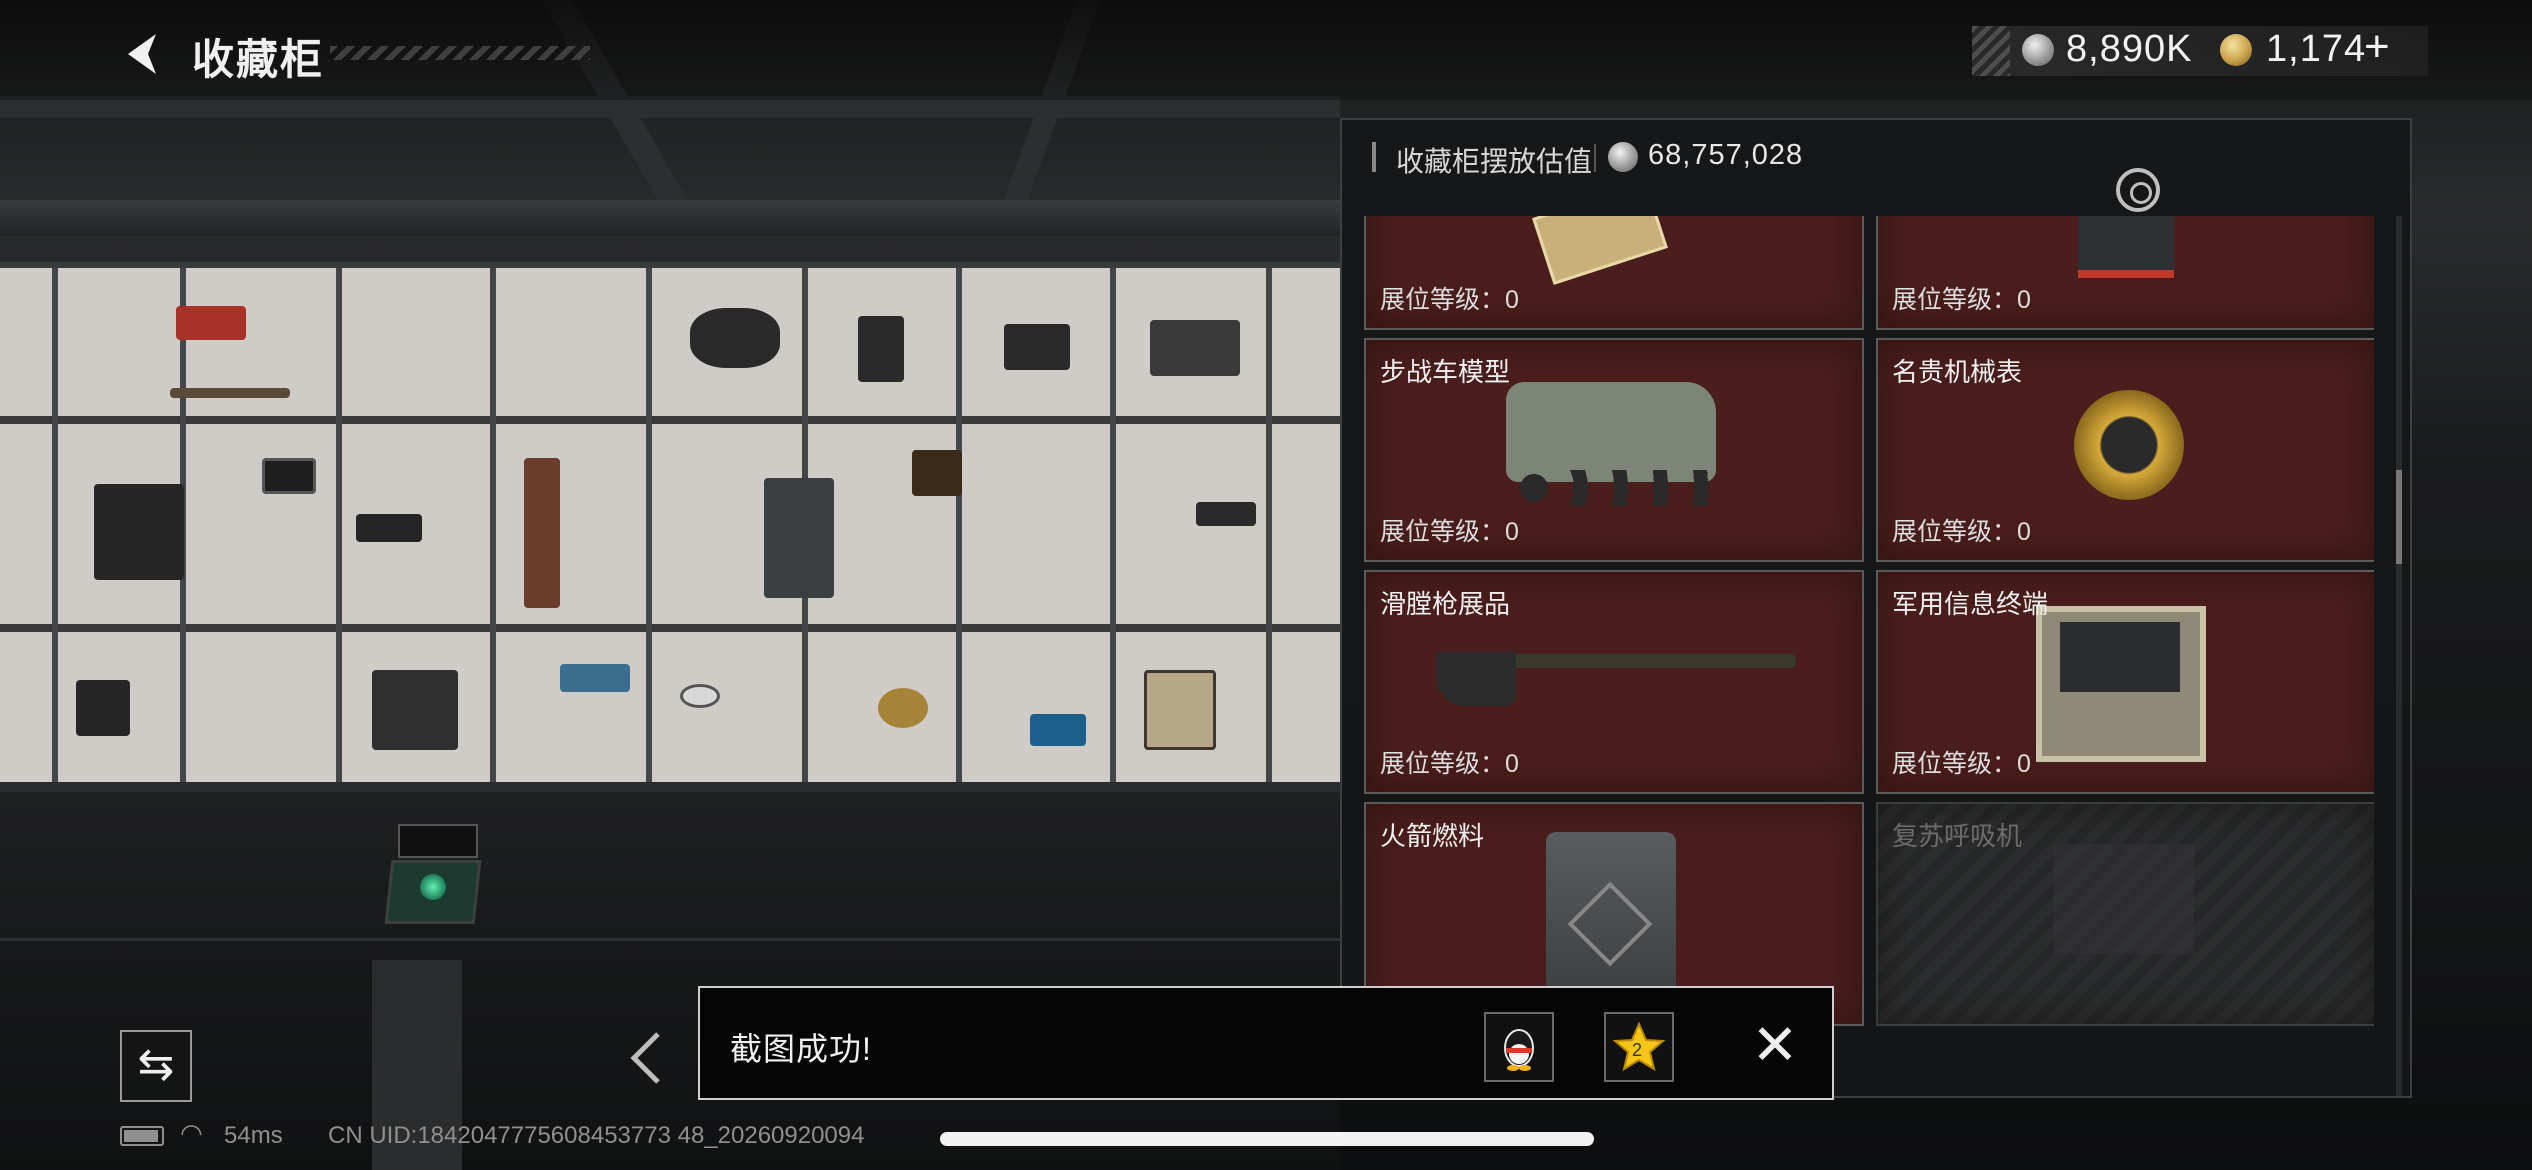  What do you see at coordinates (1957, 836) in the screenshot?
I see `item-name: 复苏呼吸机` at bounding box center [1957, 836].